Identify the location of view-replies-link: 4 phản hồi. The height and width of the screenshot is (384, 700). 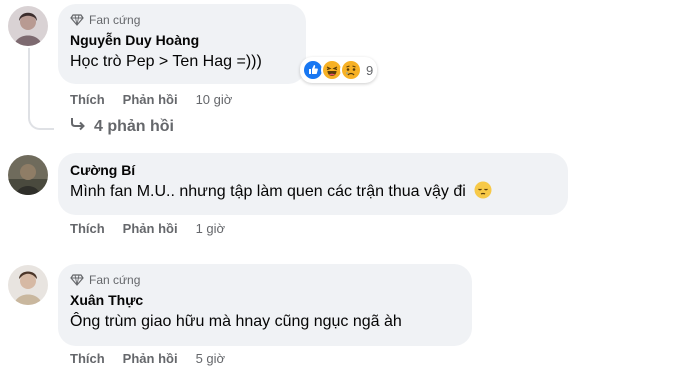
(122, 126).